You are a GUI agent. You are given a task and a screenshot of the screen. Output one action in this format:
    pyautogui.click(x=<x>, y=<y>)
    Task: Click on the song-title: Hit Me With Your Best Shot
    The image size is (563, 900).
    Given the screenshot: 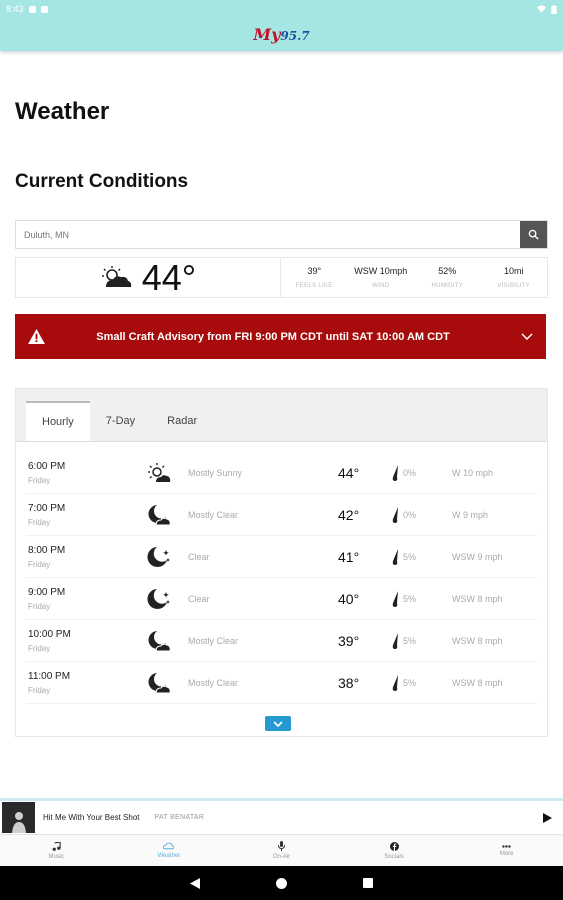 What is the action you would take?
    pyautogui.click(x=91, y=817)
    